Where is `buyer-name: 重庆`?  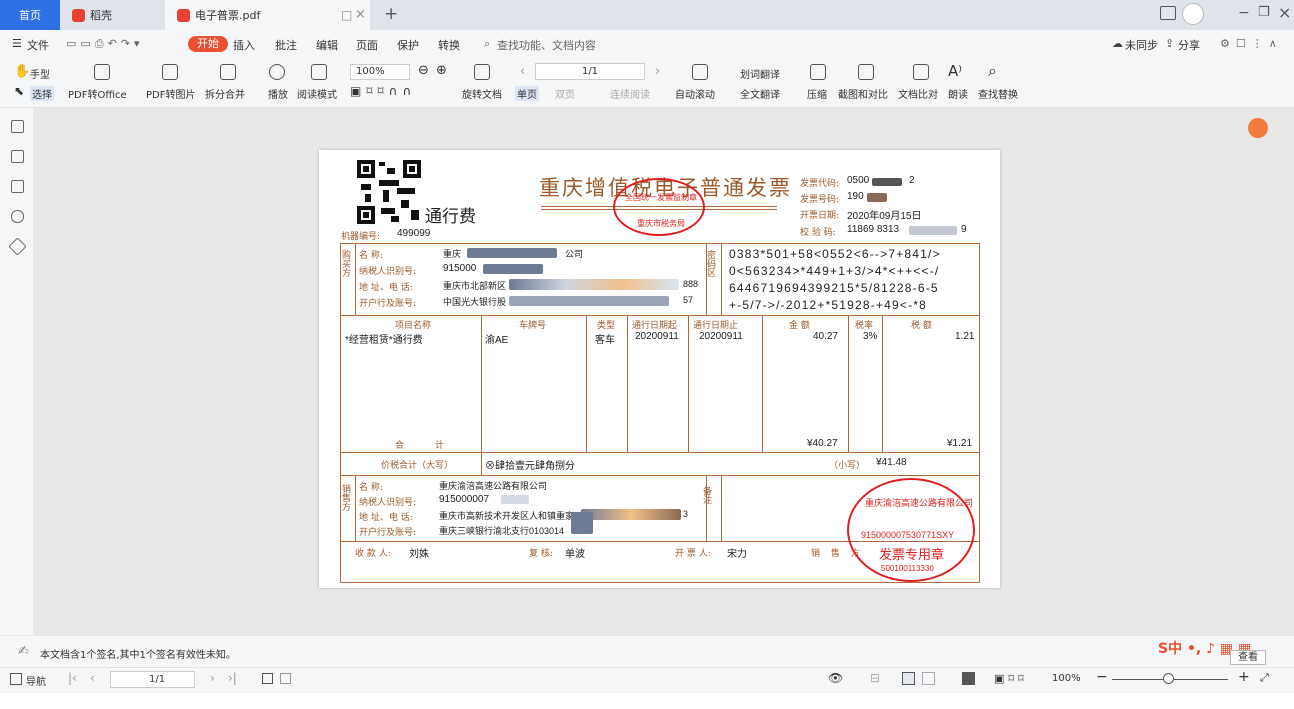 buyer-name: 重庆 is located at coordinates (452, 254).